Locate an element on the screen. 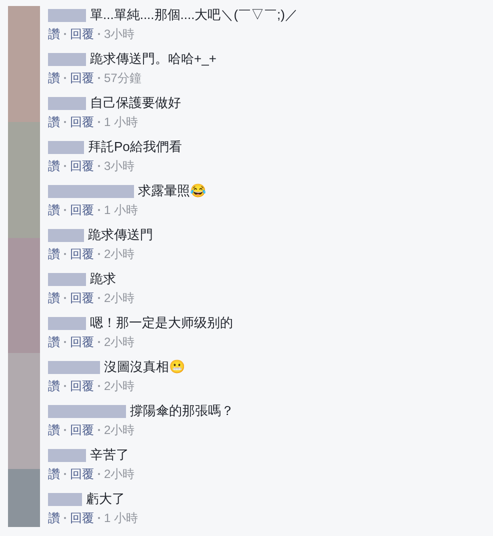 The width and height of the screenshot is (493, 536). comment-text: 辛苦了 is located at coordinates (109, 455).